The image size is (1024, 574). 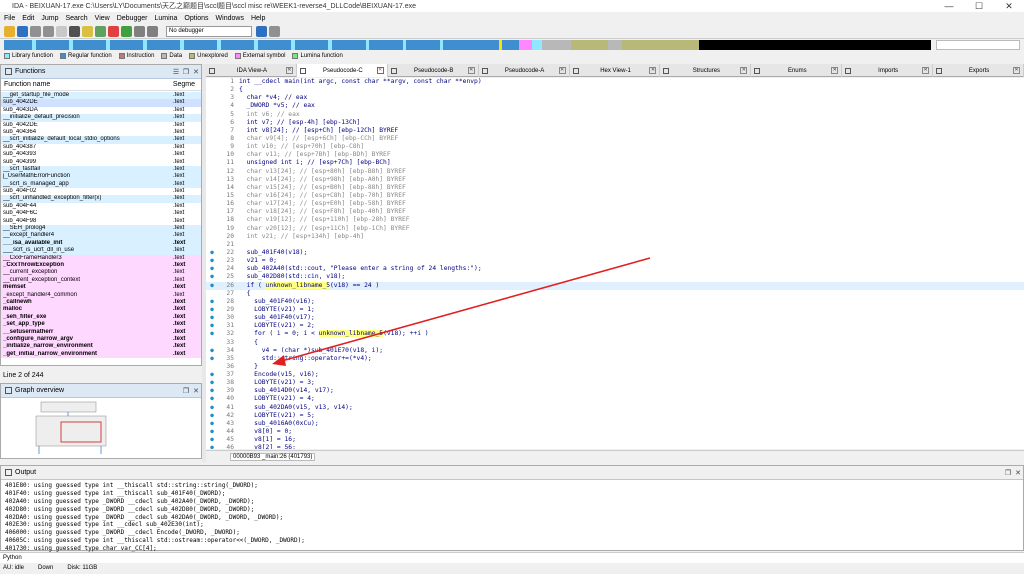 I want to click on code-line: ● 31 LOBYTE(v21) = 2;, so click(x=615, y=326).